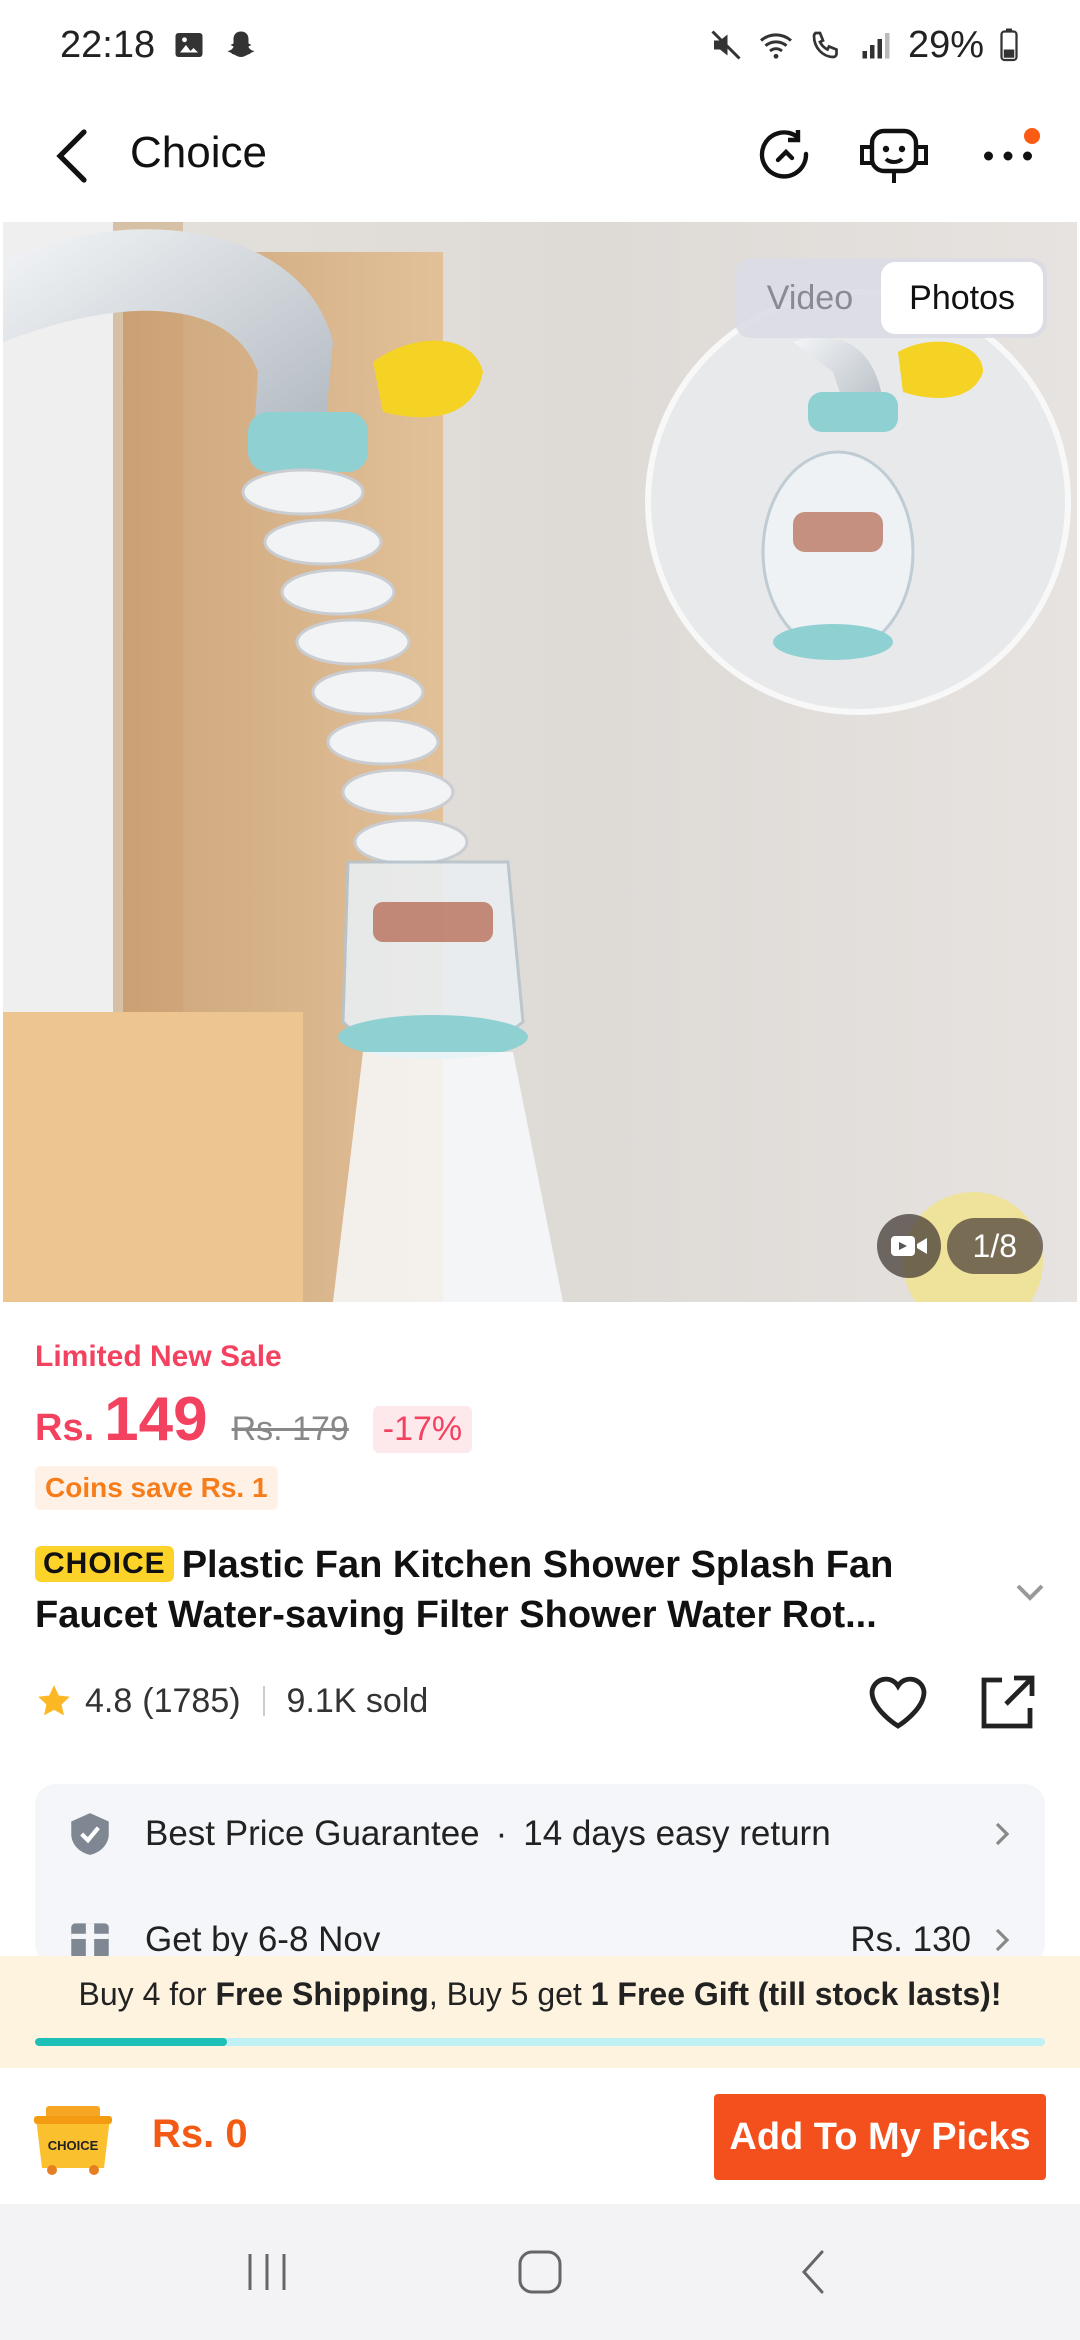  Describe the element at coordinates (158, 1356) in the screenshot. I see `promo-label: Limited New Sale` at that location.